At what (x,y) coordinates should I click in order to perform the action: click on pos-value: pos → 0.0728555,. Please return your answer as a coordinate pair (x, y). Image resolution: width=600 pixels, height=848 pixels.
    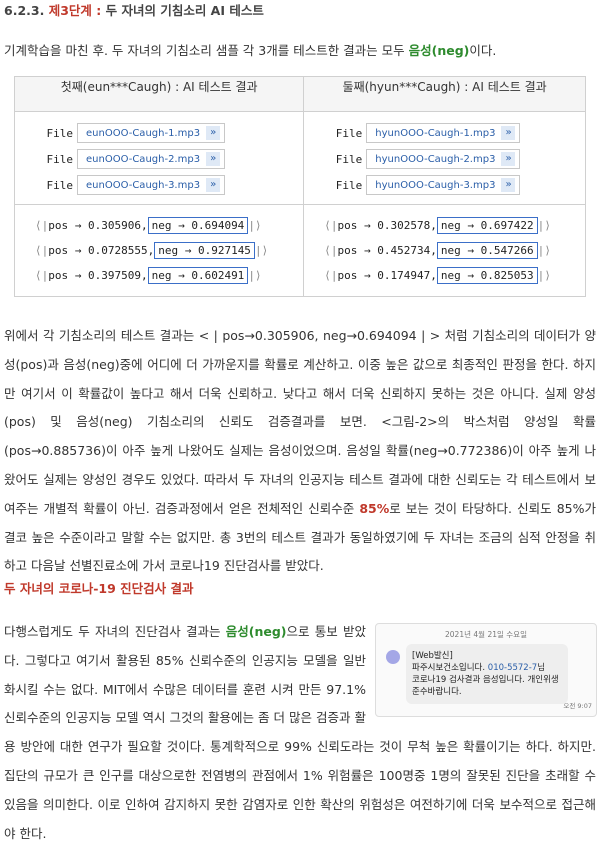
    Looking at the image, I should click on (101, 250).